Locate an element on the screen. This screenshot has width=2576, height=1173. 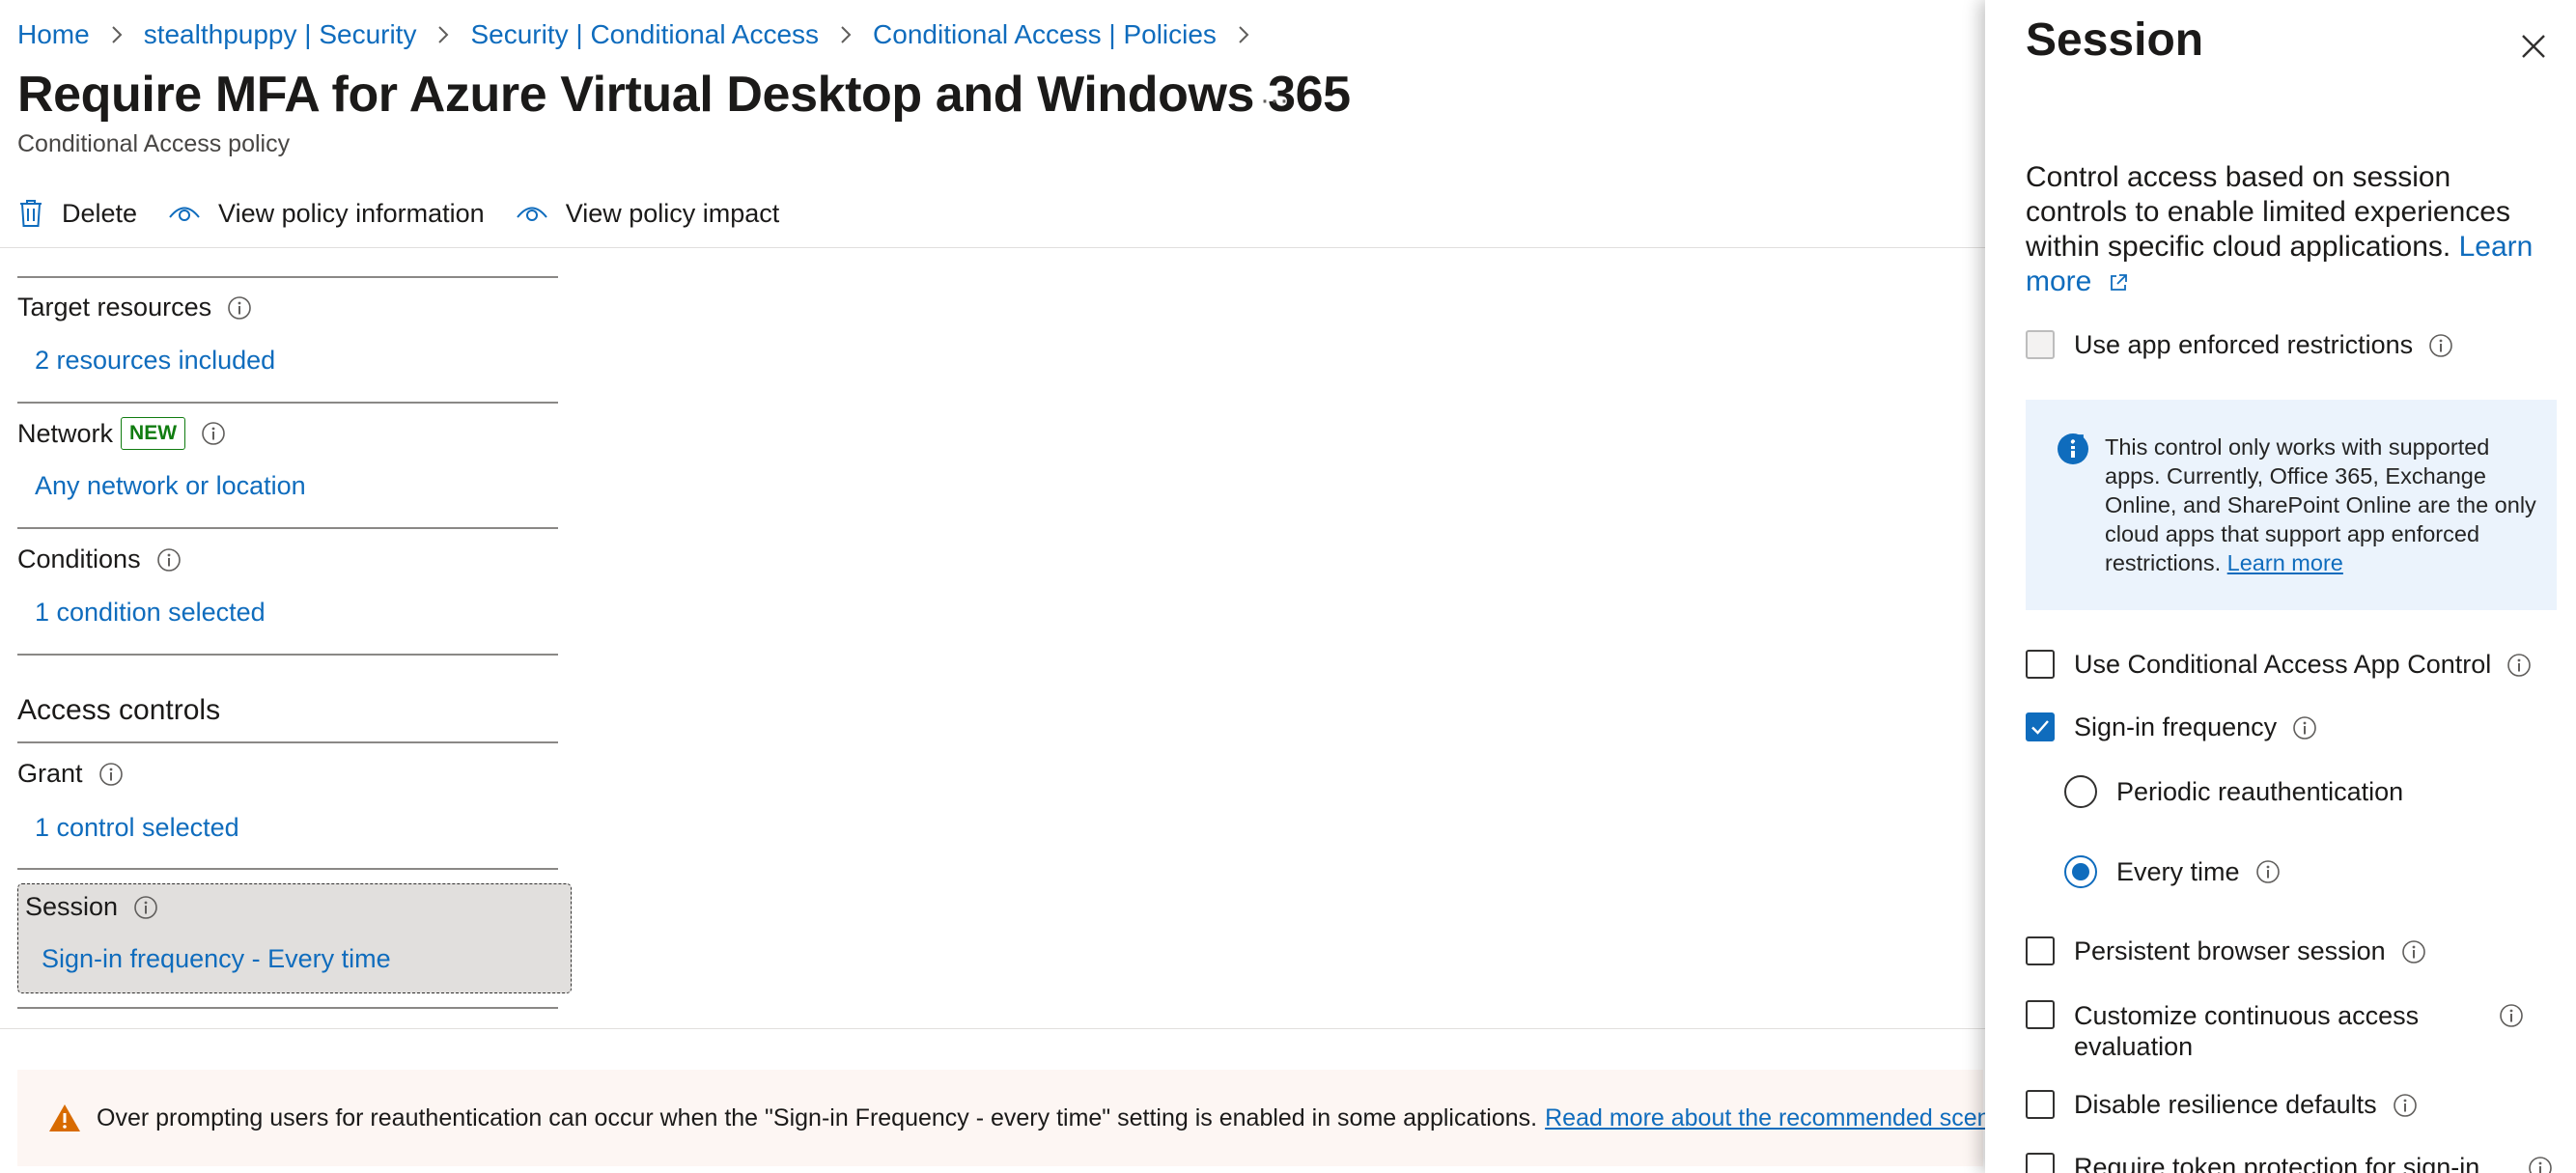
panel-title: Session is located at coordinates (2115, 40).